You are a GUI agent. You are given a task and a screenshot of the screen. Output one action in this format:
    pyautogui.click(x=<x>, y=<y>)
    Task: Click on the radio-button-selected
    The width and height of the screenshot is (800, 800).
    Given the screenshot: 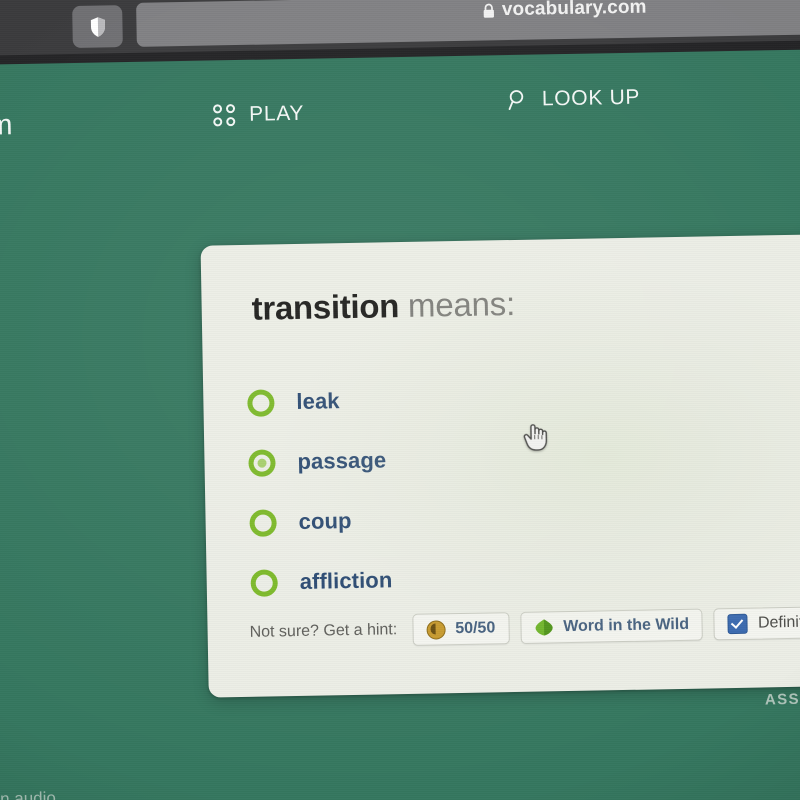 What is the action you would take?
    pyautogui.click(x=262, y=462)
    